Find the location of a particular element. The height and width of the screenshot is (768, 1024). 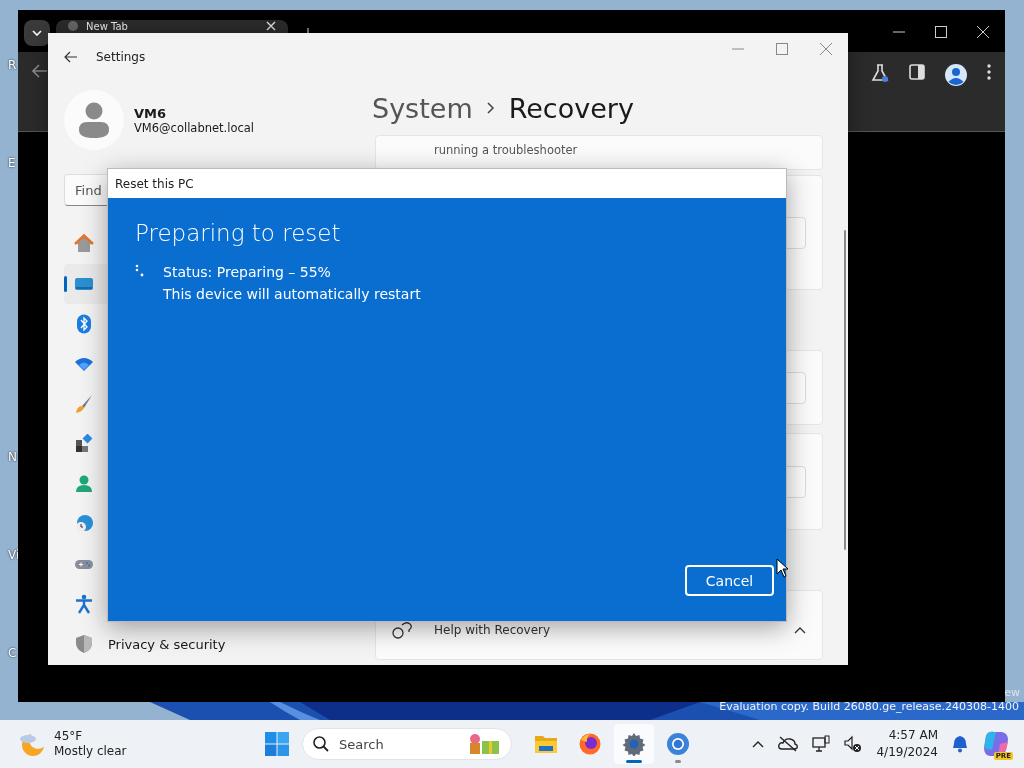

clock-date: 4/19/2024 is located at coordinates (907, 752).